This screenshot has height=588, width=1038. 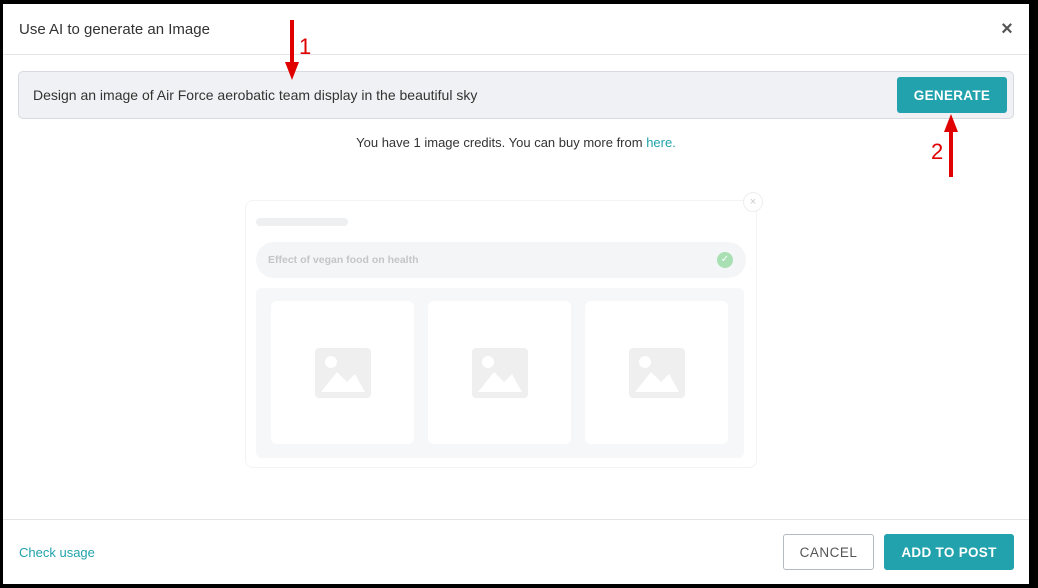 I want to click on illustration-prompt-pill: Effect of vegan food on health ✓, so click(x=501, y=260).